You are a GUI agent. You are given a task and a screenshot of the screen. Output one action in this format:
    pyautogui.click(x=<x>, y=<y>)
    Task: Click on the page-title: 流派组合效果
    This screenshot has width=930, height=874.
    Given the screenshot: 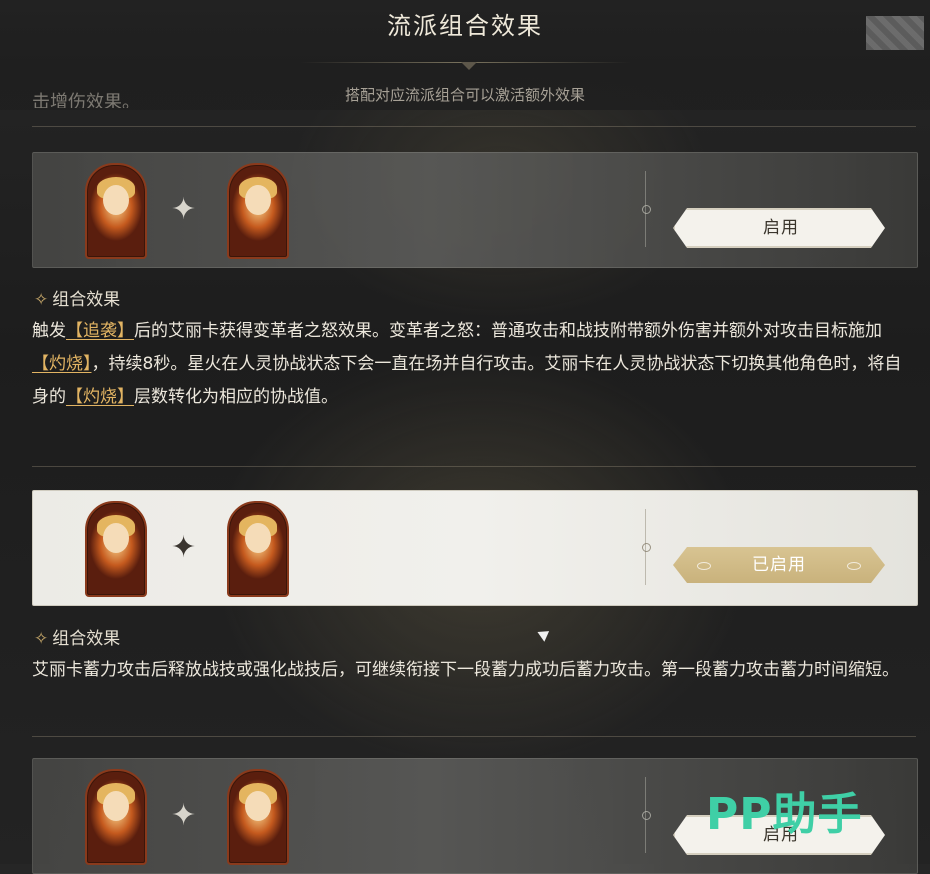 What is the action you would take?
    pyautogui.click(x=465, y=26)
    